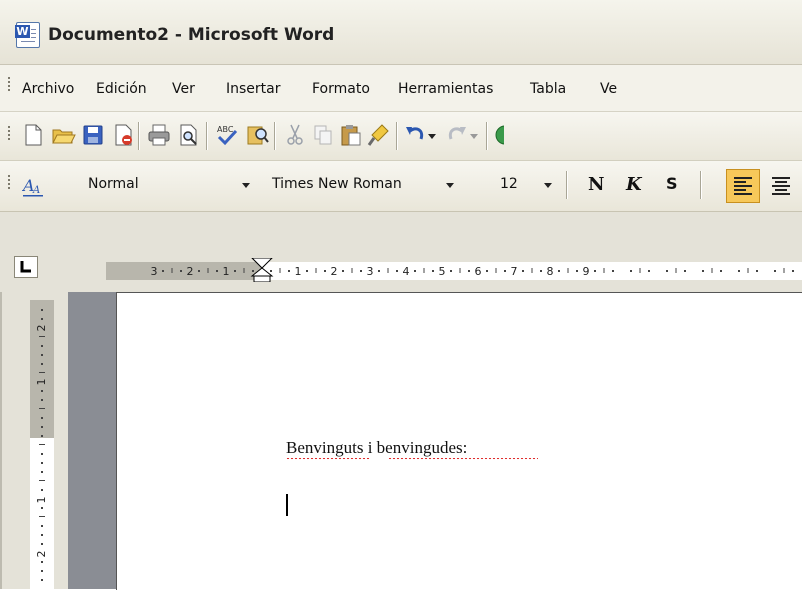 The image size is (802, 593). What do you see at coordinates (509, 184) in the screenshot?
I see `font-size-value: 12` at bounding box center [509, 184].